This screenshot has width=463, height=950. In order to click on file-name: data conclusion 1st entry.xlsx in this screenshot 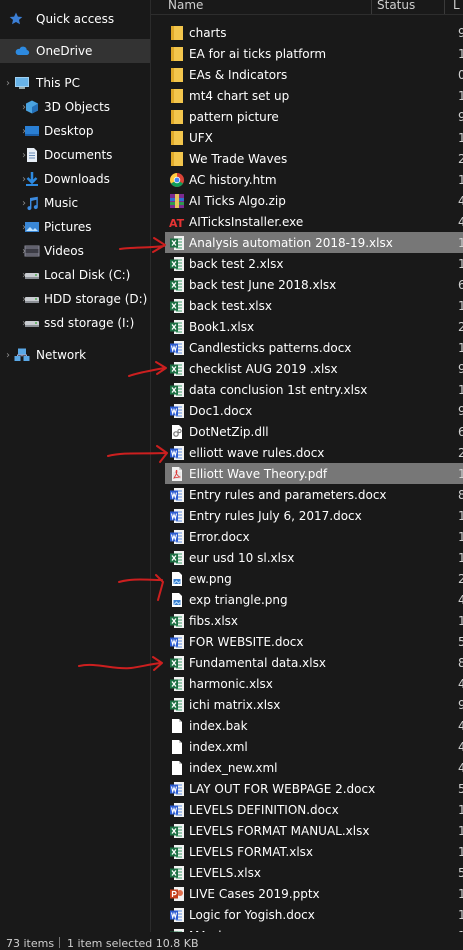, I will do `click(278, 389)`.